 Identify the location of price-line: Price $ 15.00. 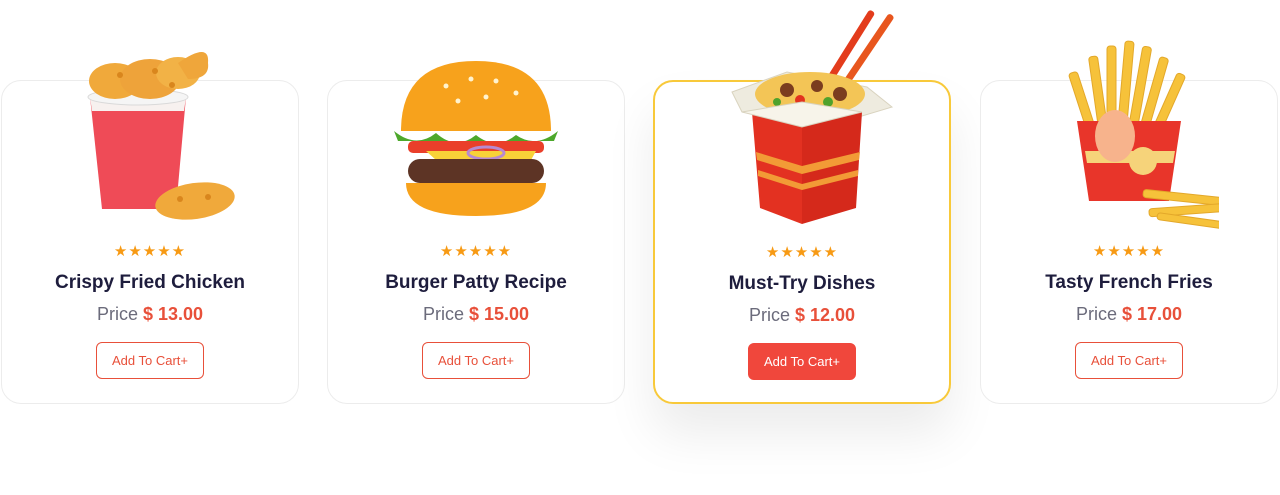
(476, 314).